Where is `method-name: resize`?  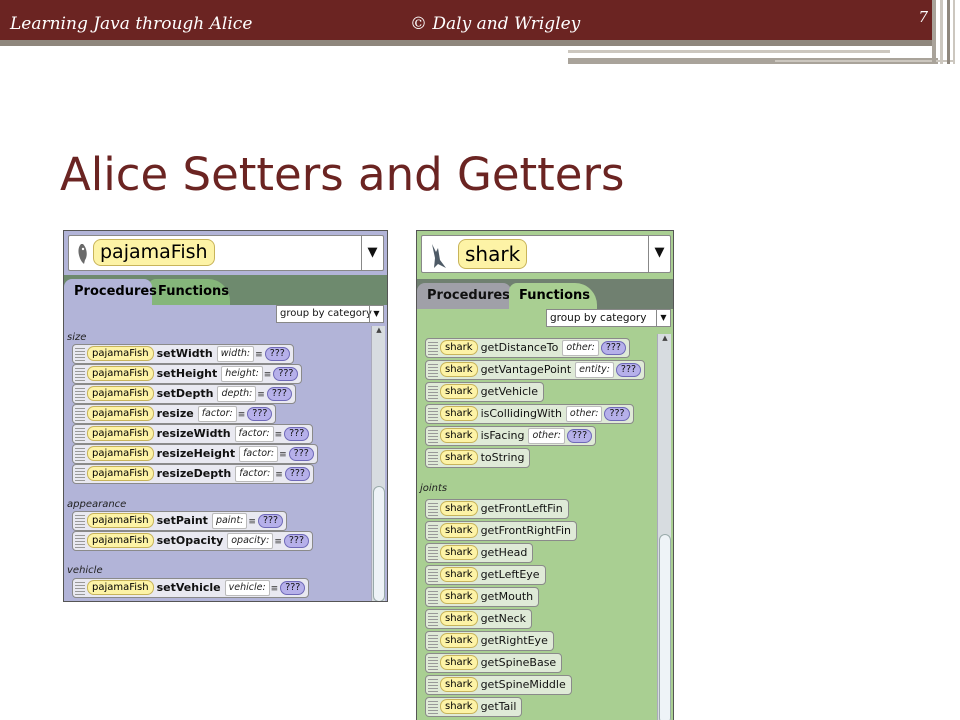 method-name: resize is located at coordinates (175, 413).